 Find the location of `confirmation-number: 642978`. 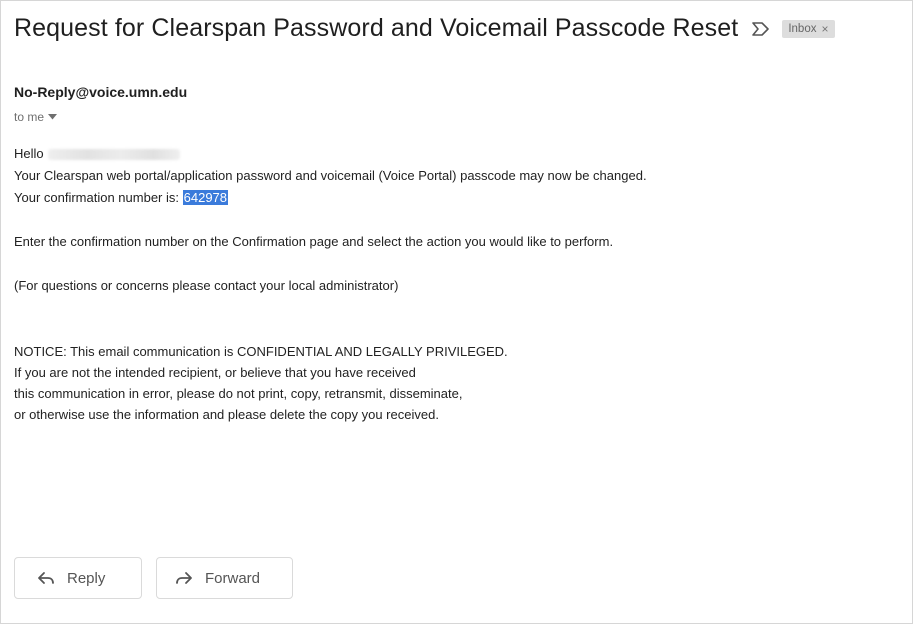

confirmation-number: 642978 is located at coordinates (205, 197).